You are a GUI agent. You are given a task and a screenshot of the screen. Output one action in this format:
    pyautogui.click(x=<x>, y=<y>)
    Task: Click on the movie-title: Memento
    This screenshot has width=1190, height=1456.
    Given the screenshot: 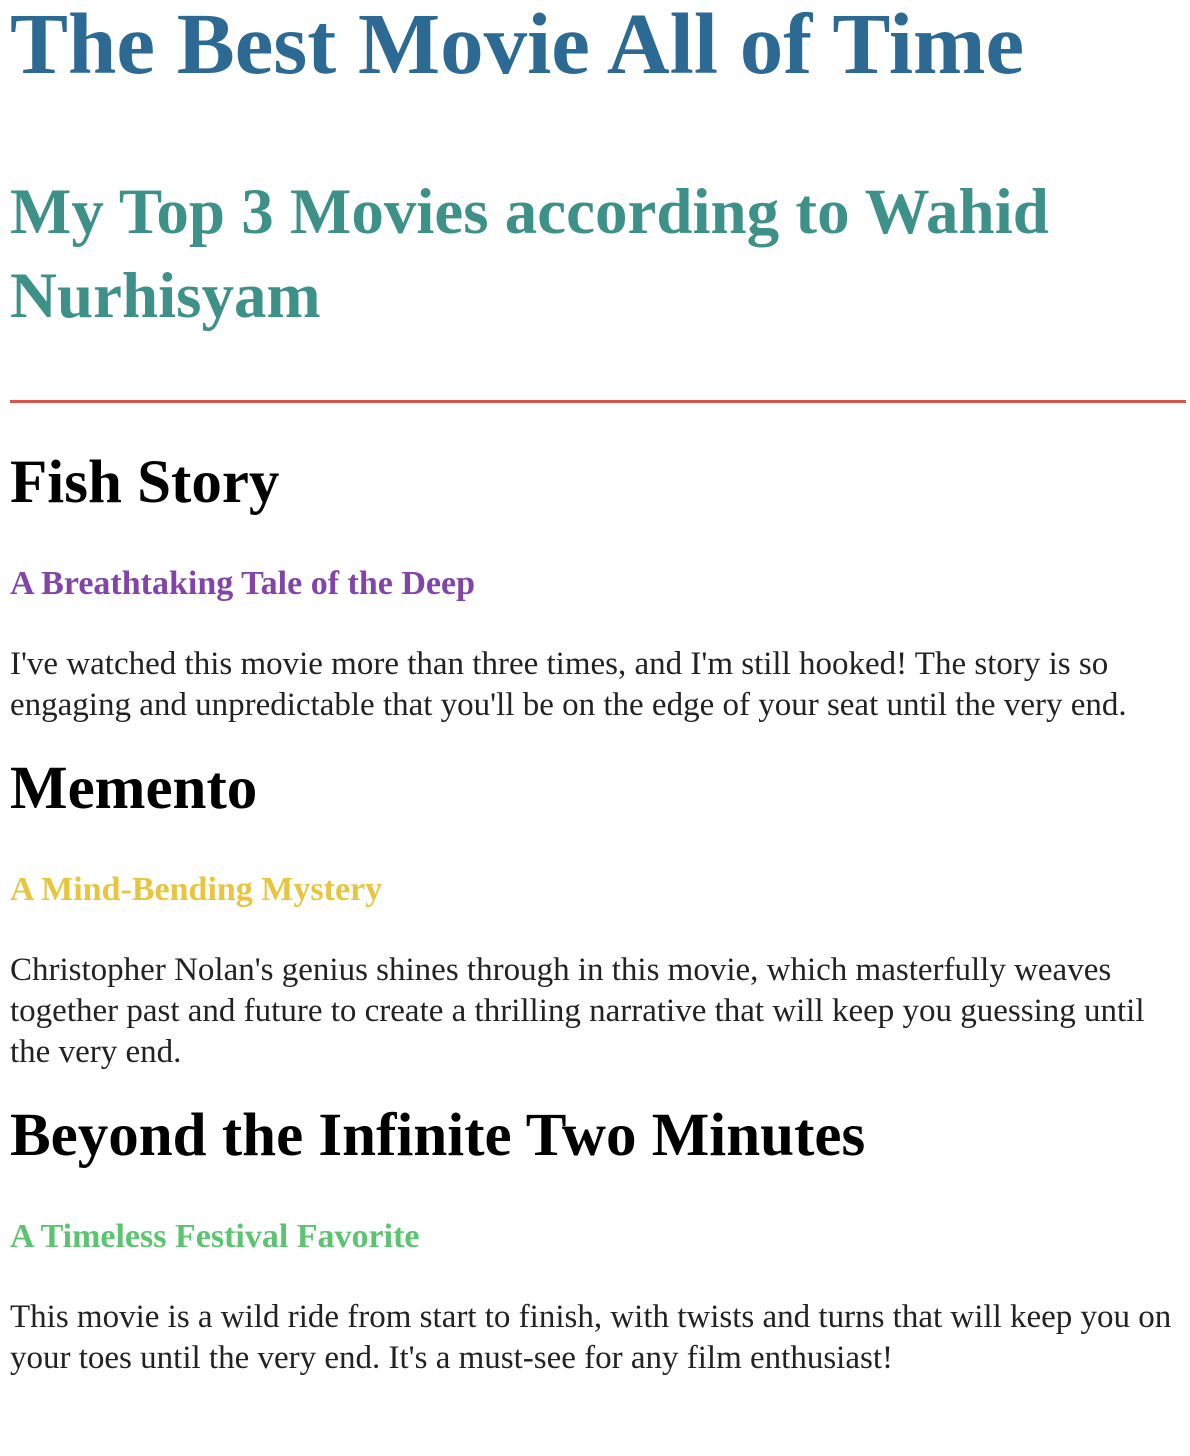 What is the action you would take?
    pyautogui.click(x=134, y=788)
    